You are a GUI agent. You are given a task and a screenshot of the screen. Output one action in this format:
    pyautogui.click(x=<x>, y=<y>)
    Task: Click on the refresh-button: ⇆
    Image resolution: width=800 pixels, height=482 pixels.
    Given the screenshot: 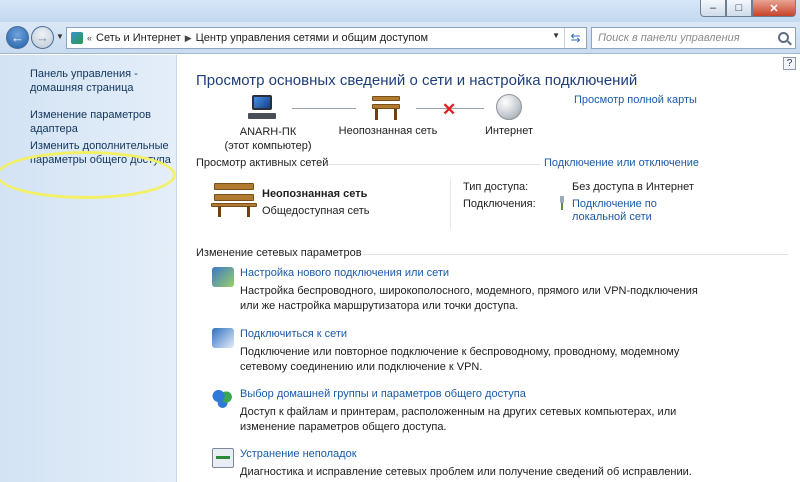 What is the action you would take?
    pyautogui.click(x=575, y=38)
    